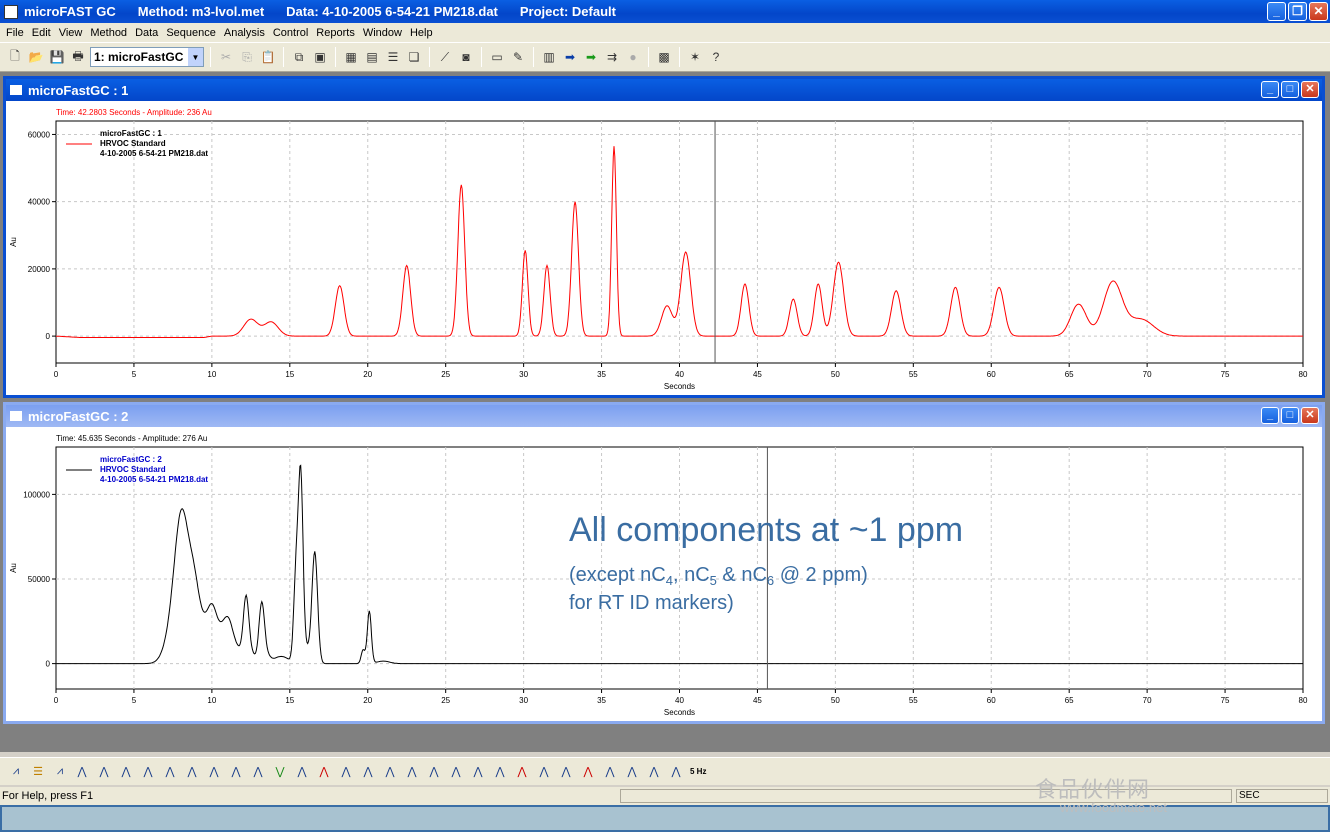  Describe the element at coordinates (1276, 11) in the screenshot. I see `minimize-button: _` at that location.